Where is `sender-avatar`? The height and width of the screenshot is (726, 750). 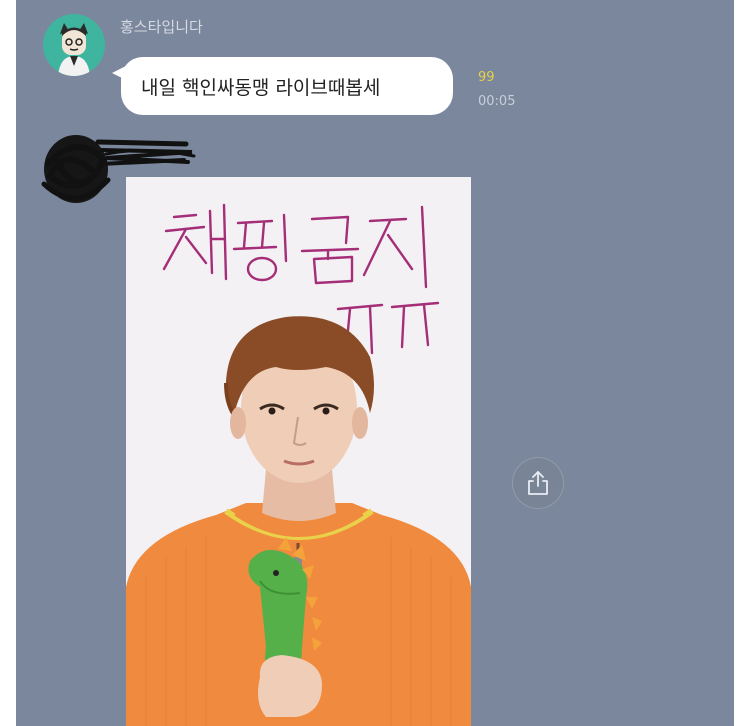
sender-avatar is located at coordinates (74, 45).